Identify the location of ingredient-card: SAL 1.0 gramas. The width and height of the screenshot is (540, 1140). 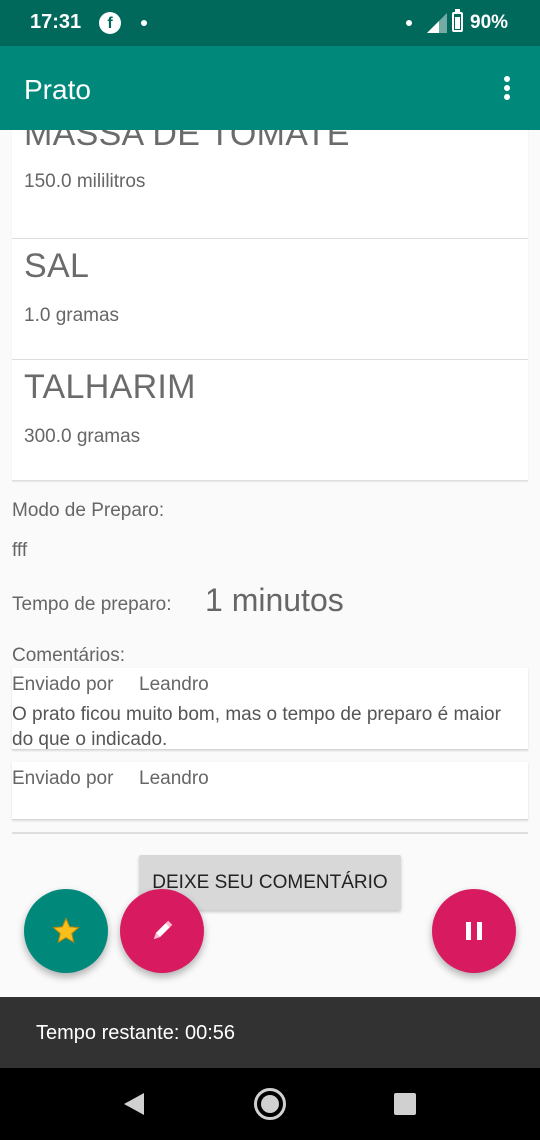
(270, 299).